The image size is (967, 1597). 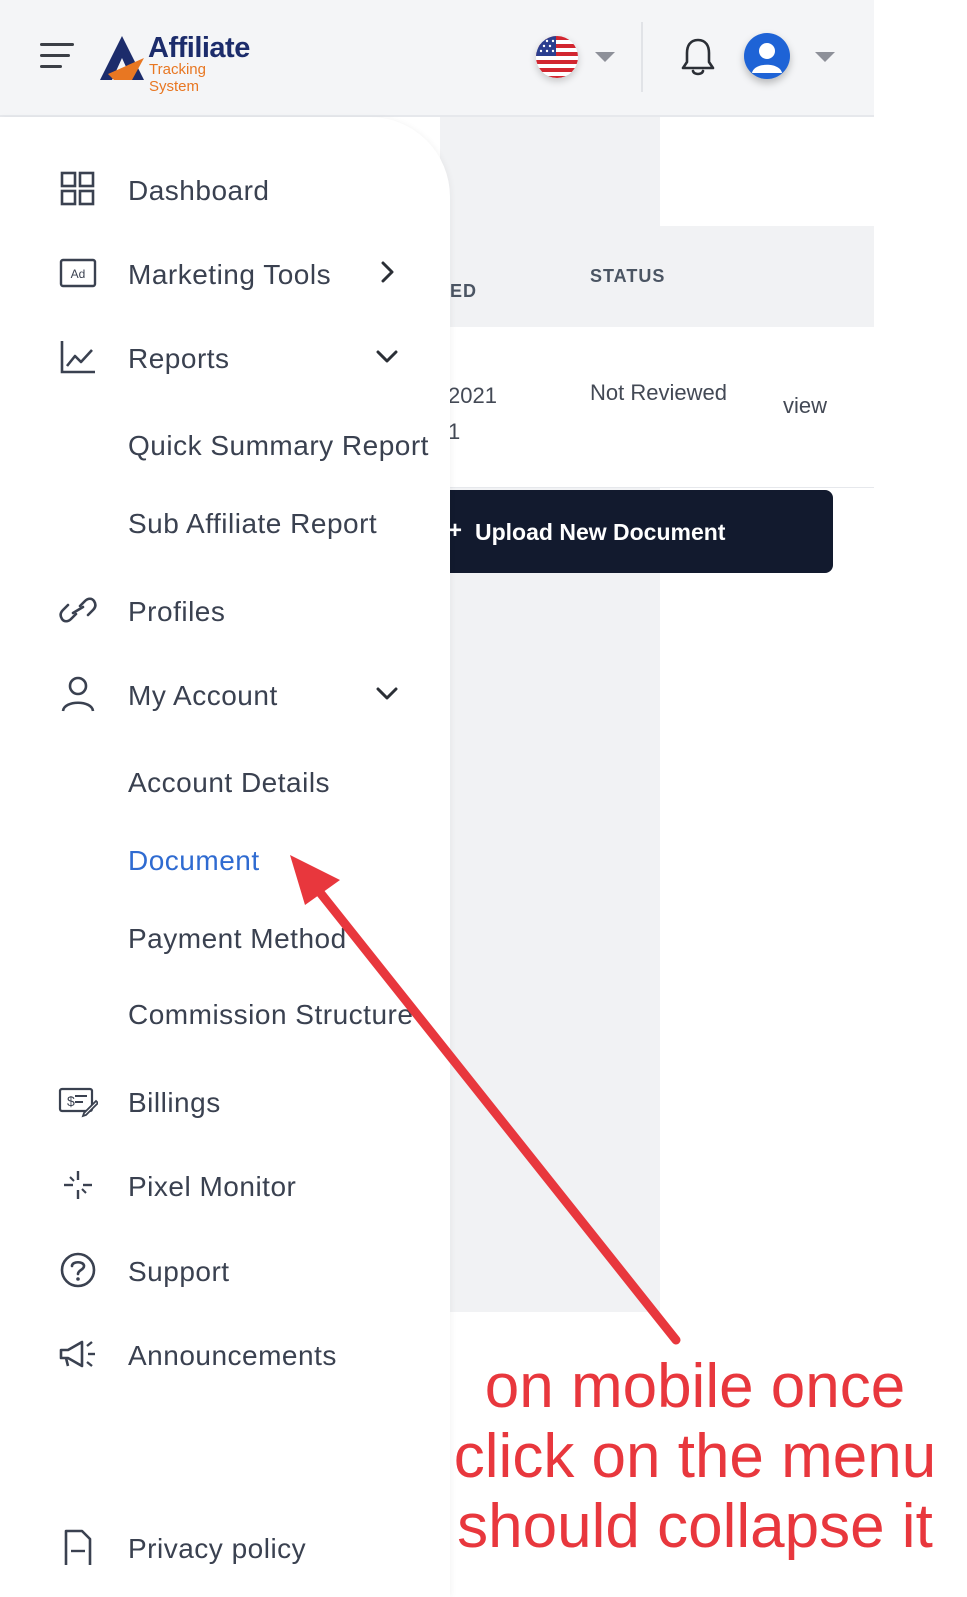 What do you see at coordinates (605, 57) in the screenshot?
I see `language-dropdown-caret-icon` at bounding box center [605, 57].